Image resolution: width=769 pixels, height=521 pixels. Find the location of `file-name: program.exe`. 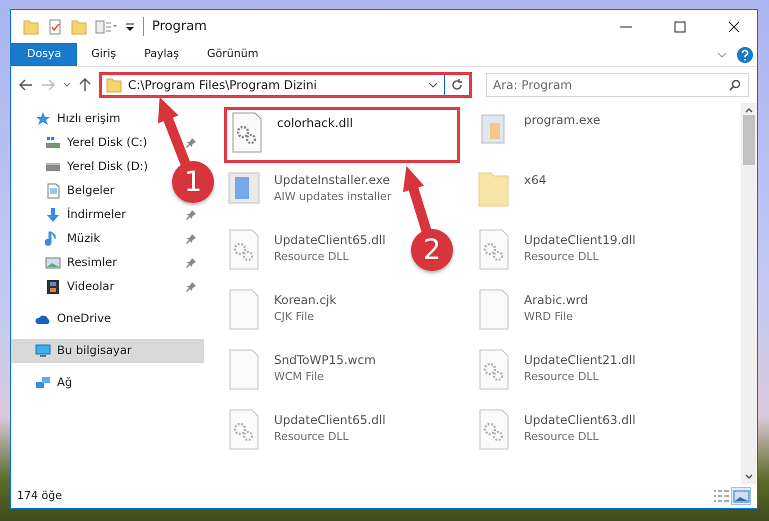

file-name: program.exe is located at coordinates (562, 120).